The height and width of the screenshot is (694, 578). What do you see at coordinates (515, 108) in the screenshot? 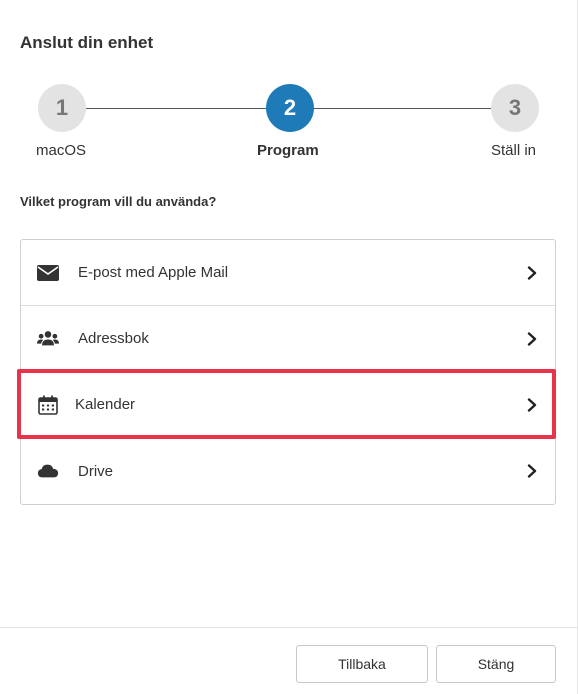
I see `step-3-circle: 3` at bounding box center [515, 108].